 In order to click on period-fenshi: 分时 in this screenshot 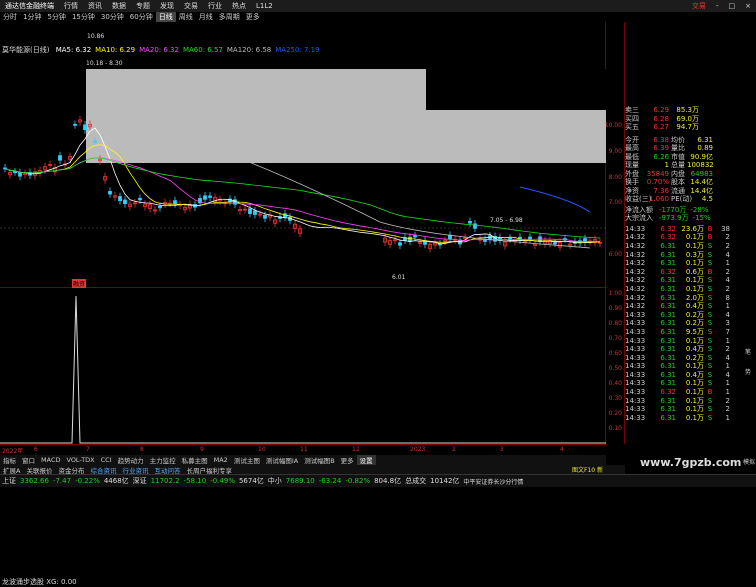, I will do `click(10, 17)`.